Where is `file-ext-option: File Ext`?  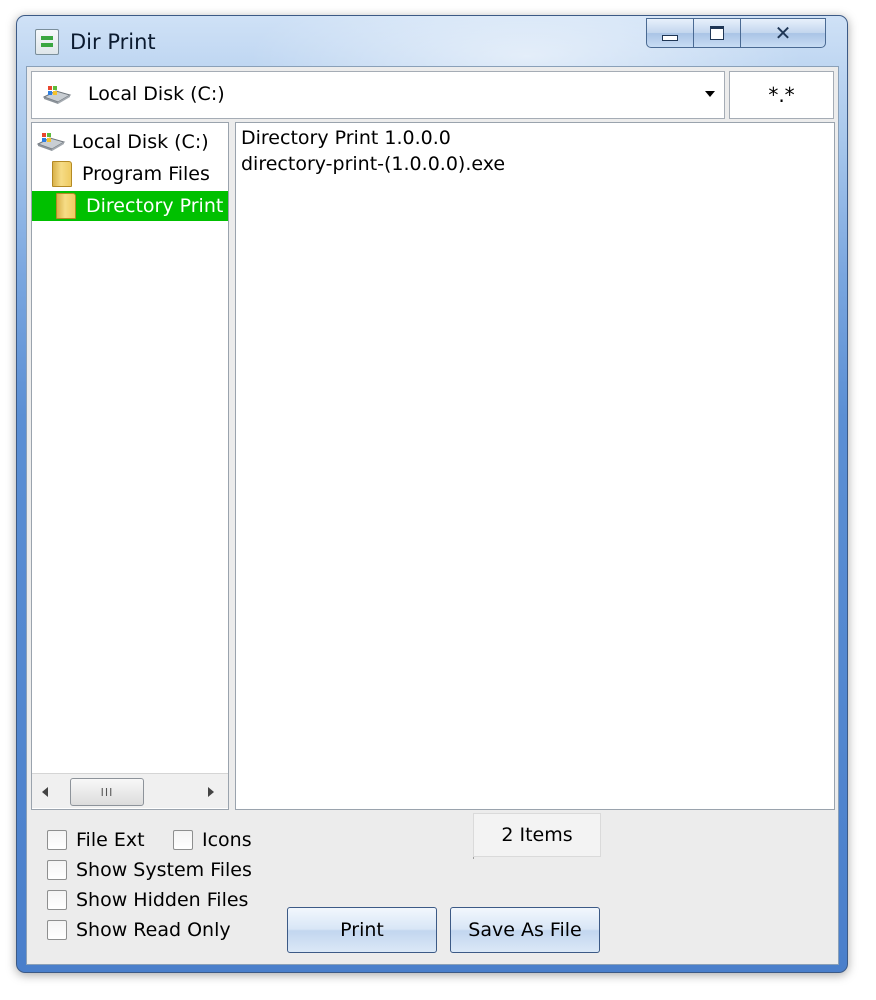 file-ext-option: File Ext is located at coordinates (96, 840).